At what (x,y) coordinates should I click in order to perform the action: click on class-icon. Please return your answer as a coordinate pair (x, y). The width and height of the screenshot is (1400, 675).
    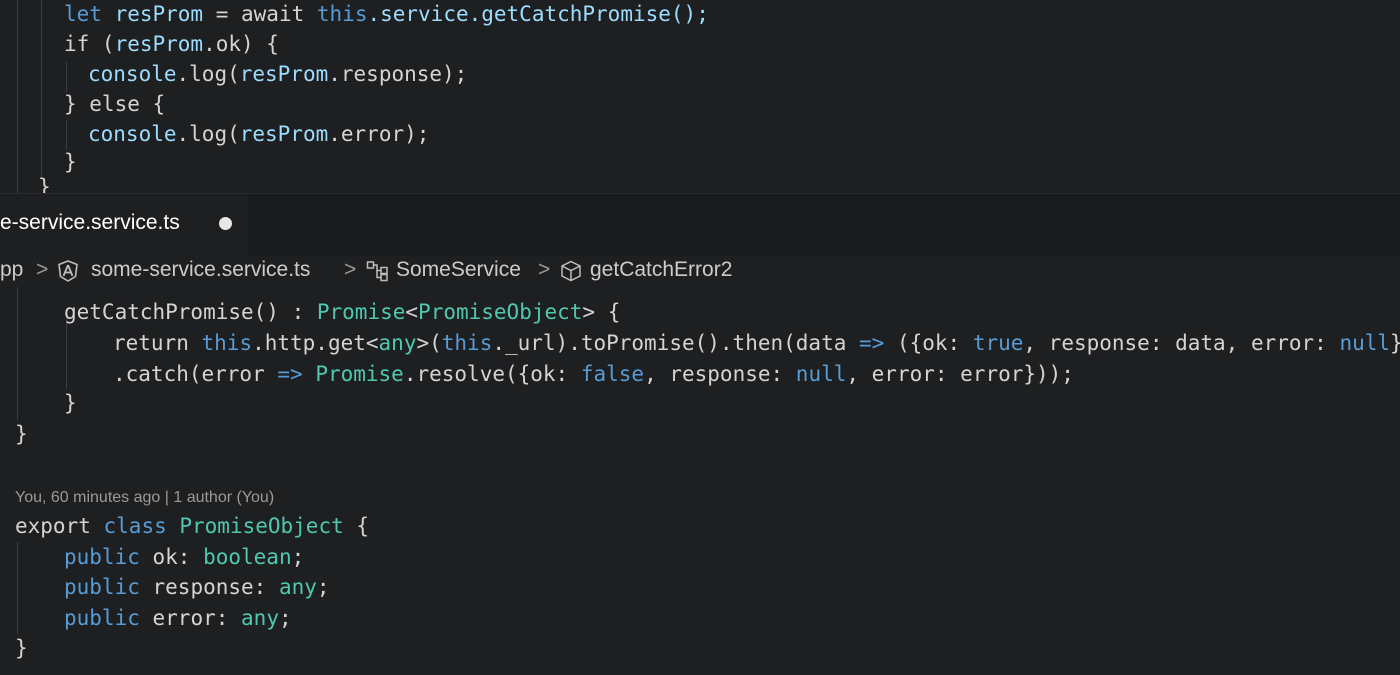
    Looking at the image, I should click on (378, 274).